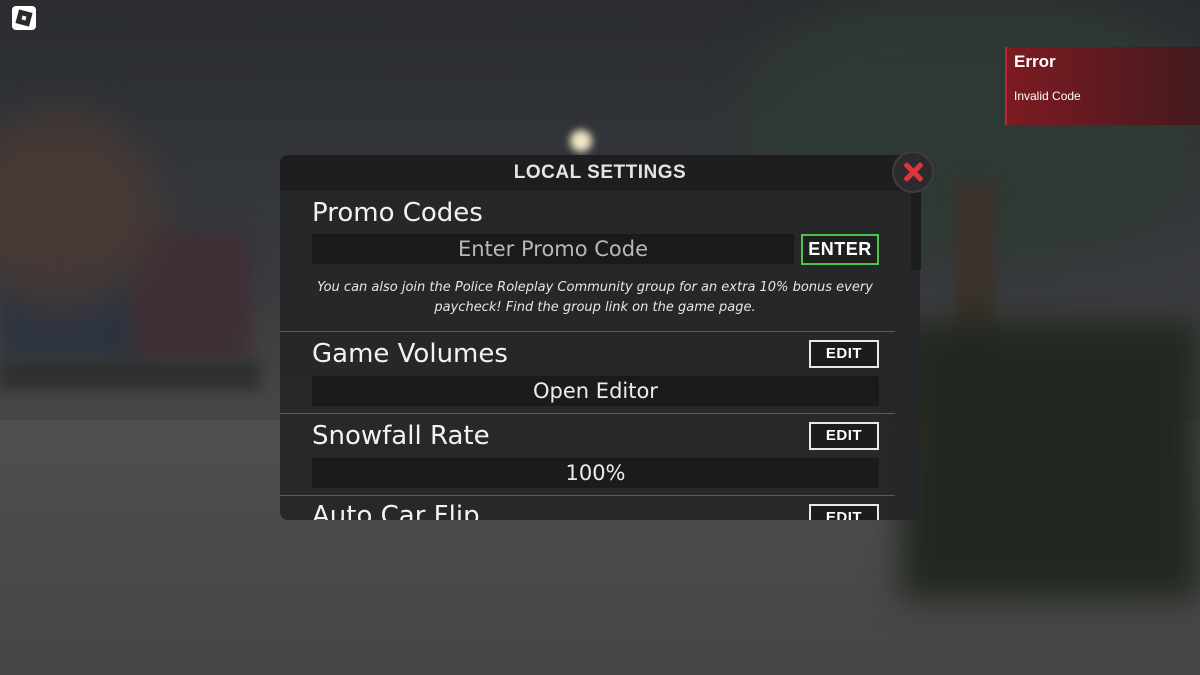 This screenshot has width=1200, height=675. What do you see at coordinates (595, 391) in the screenshot?
I see `game-volumes-open-editor: Open Editor` at bounding box center [595, 391].